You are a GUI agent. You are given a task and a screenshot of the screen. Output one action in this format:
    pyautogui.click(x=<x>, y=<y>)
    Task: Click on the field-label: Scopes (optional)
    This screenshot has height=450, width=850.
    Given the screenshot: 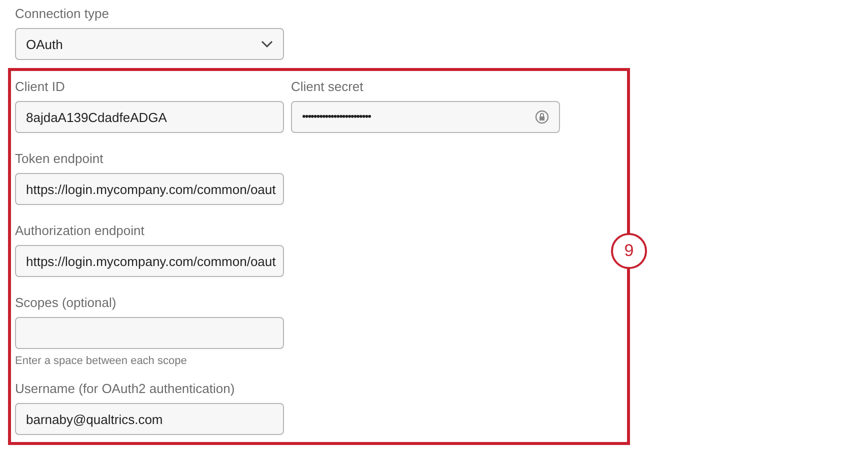 What is the action you would take?
    pyautogui.click(x=66, y=303)
    